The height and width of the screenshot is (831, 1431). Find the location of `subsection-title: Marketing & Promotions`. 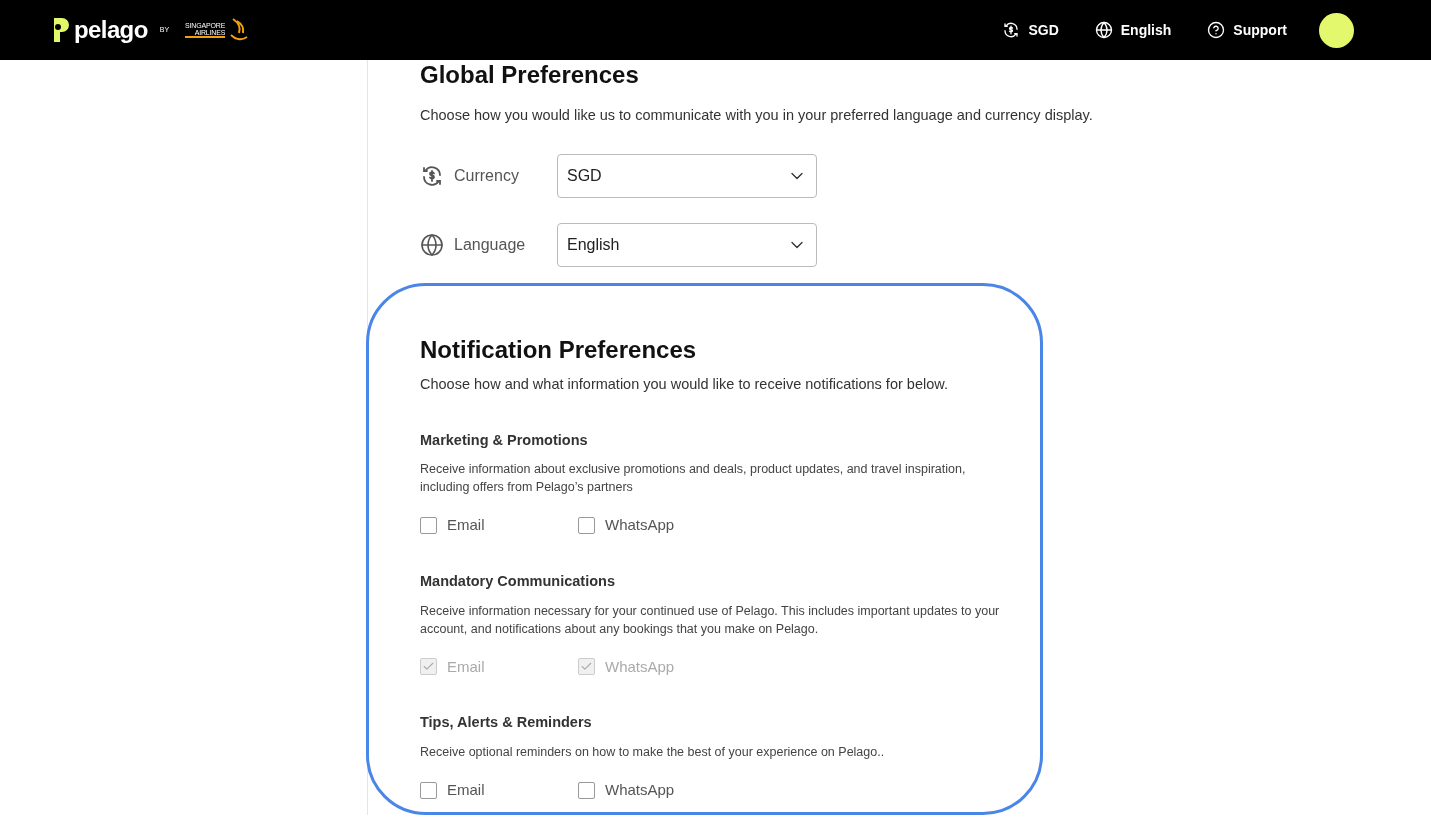

subsection-title: Marketing & Promotions is located at coordinates (504, 440).